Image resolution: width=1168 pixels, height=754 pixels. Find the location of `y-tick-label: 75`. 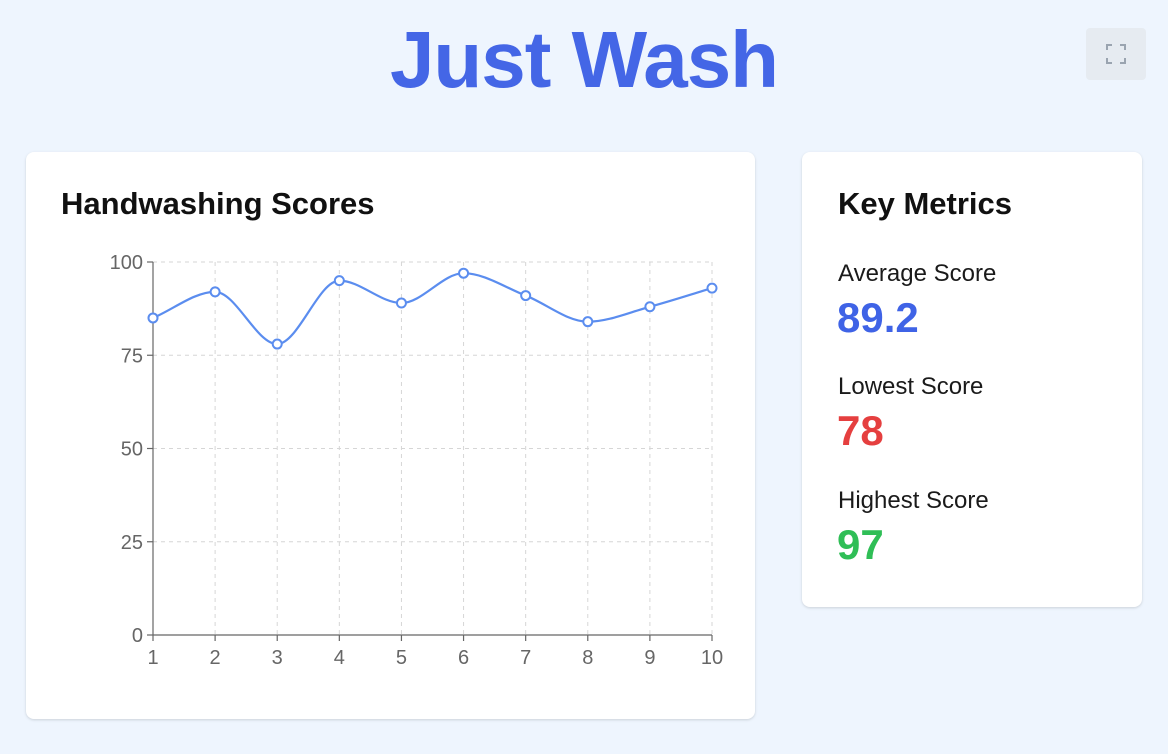

y-tick-label: 75 is located at coordinates (132, 356).